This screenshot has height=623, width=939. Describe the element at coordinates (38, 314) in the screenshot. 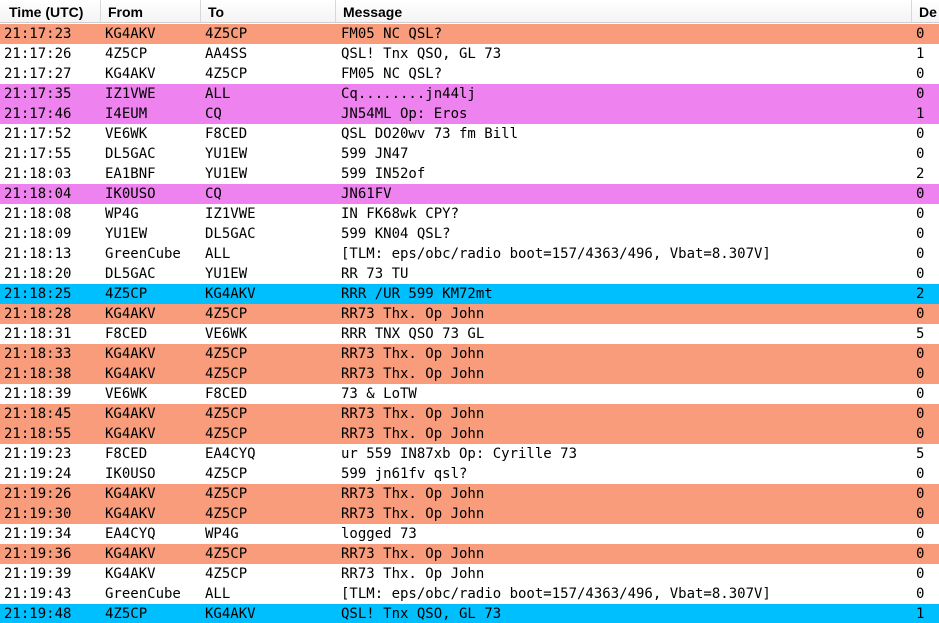

I see `cell-time: 21:18:28` at that location.